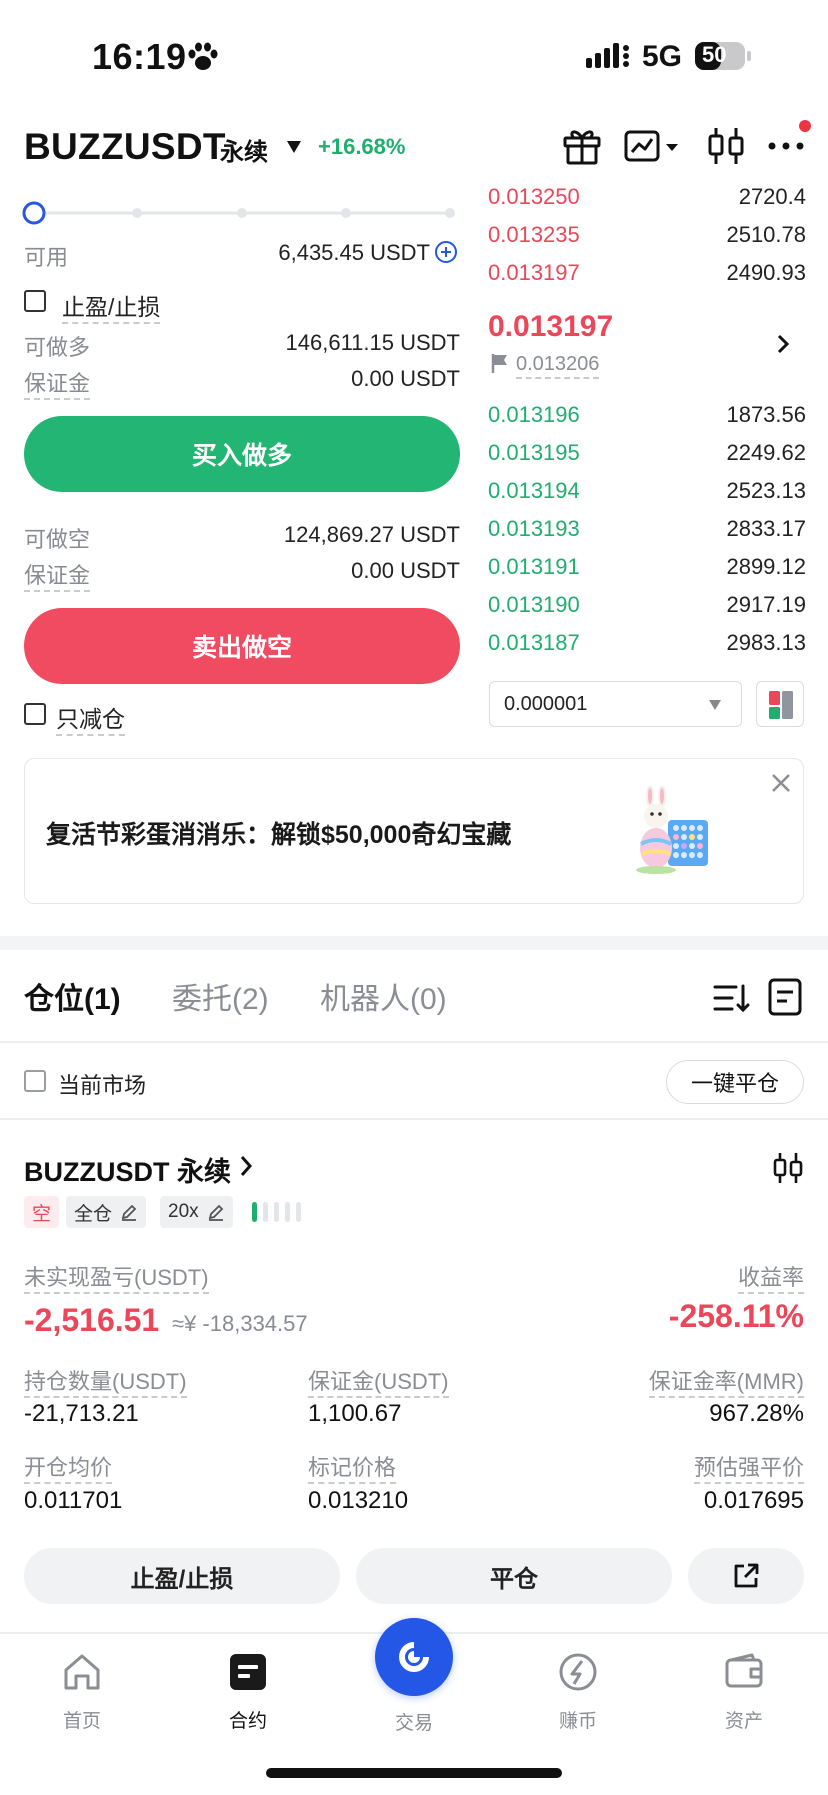  I want to click on home-icon, so click(82, 1672).